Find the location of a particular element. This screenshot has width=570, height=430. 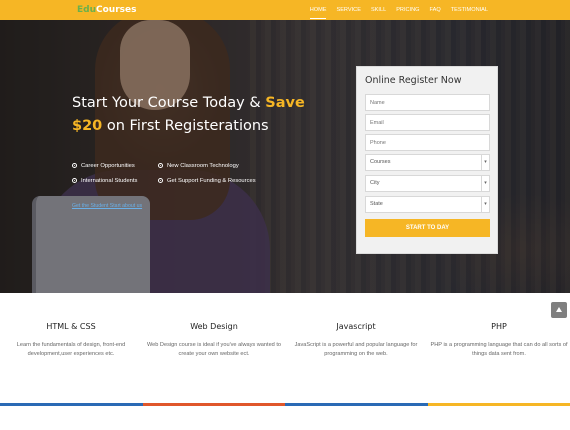

feature-international: International Students is located at coordinates (104, 181).